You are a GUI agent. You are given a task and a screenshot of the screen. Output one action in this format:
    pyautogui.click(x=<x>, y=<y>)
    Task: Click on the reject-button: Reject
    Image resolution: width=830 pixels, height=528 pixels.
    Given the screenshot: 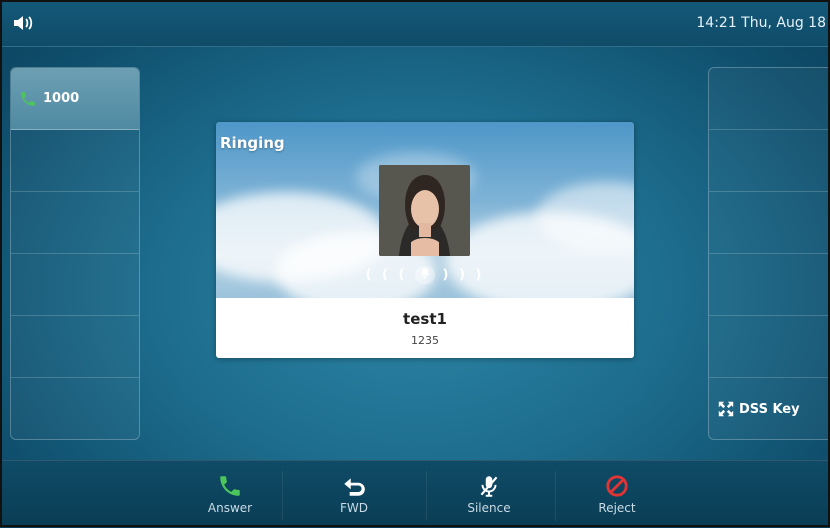 What is the action you would take?
    pyautogui.click(x=617, y=494)
    